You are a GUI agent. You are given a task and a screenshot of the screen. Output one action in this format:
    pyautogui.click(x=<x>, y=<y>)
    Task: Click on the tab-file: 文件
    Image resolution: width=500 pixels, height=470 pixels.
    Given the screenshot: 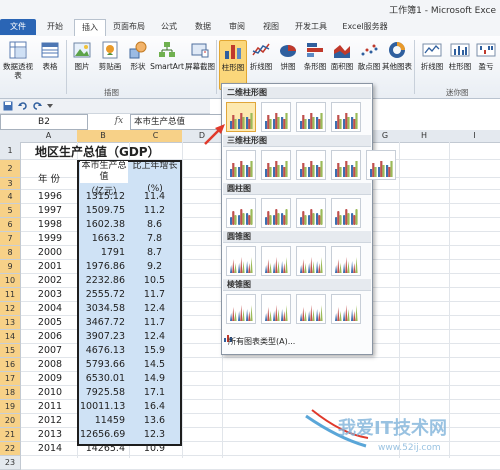 What is the action you would take?
    pyautogui.click(x=18, y=27)
    